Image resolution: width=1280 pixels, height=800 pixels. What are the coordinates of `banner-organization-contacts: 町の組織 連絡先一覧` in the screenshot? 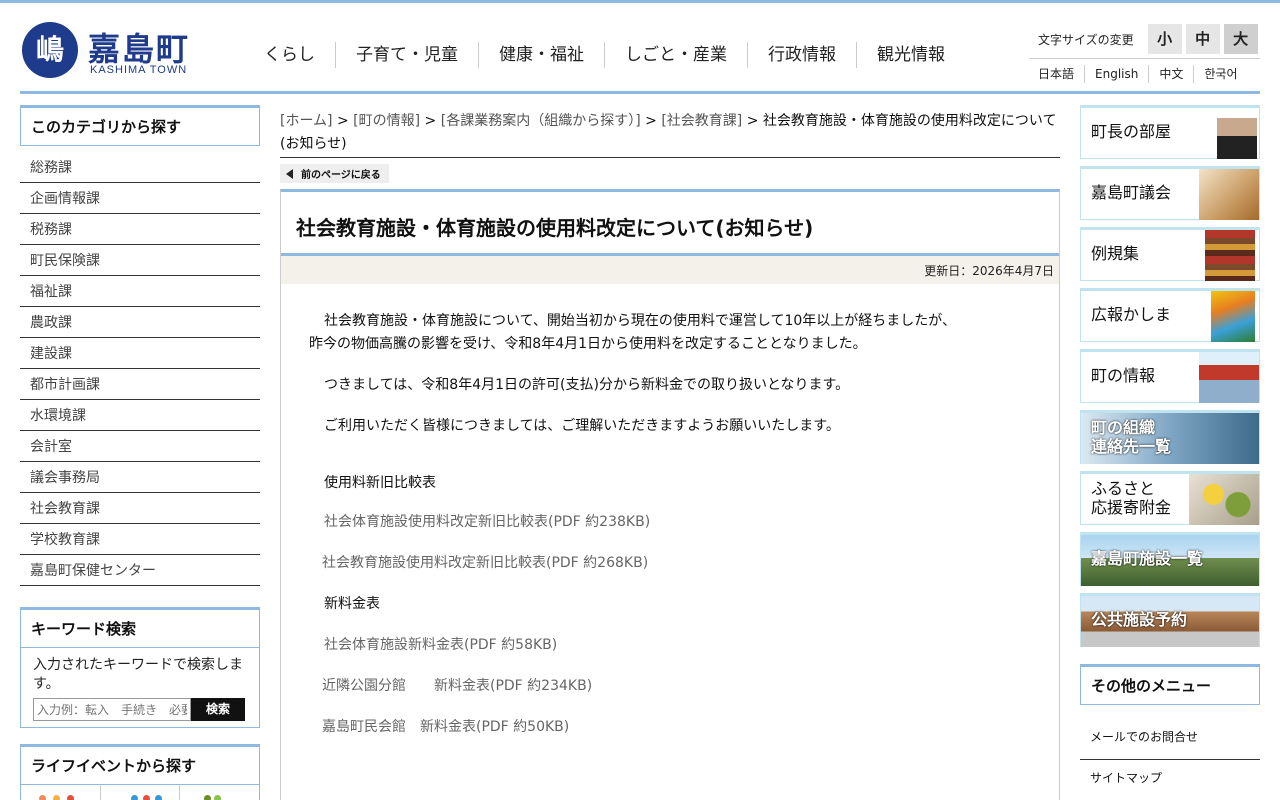 It's located at (1170, 437).